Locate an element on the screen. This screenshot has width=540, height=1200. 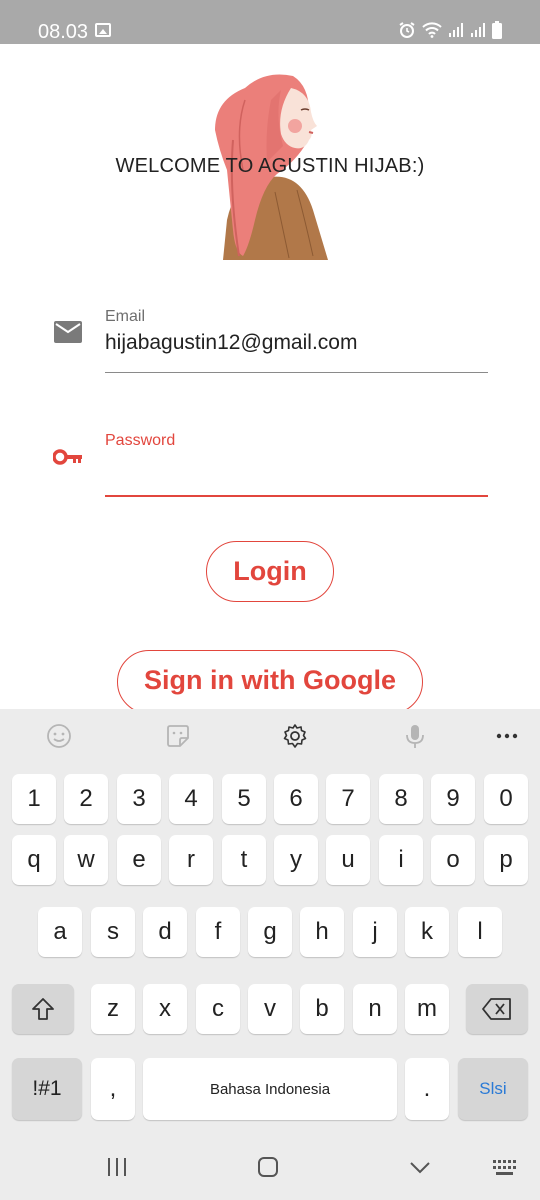
shift-icon is located at coordinates (43, 1009).